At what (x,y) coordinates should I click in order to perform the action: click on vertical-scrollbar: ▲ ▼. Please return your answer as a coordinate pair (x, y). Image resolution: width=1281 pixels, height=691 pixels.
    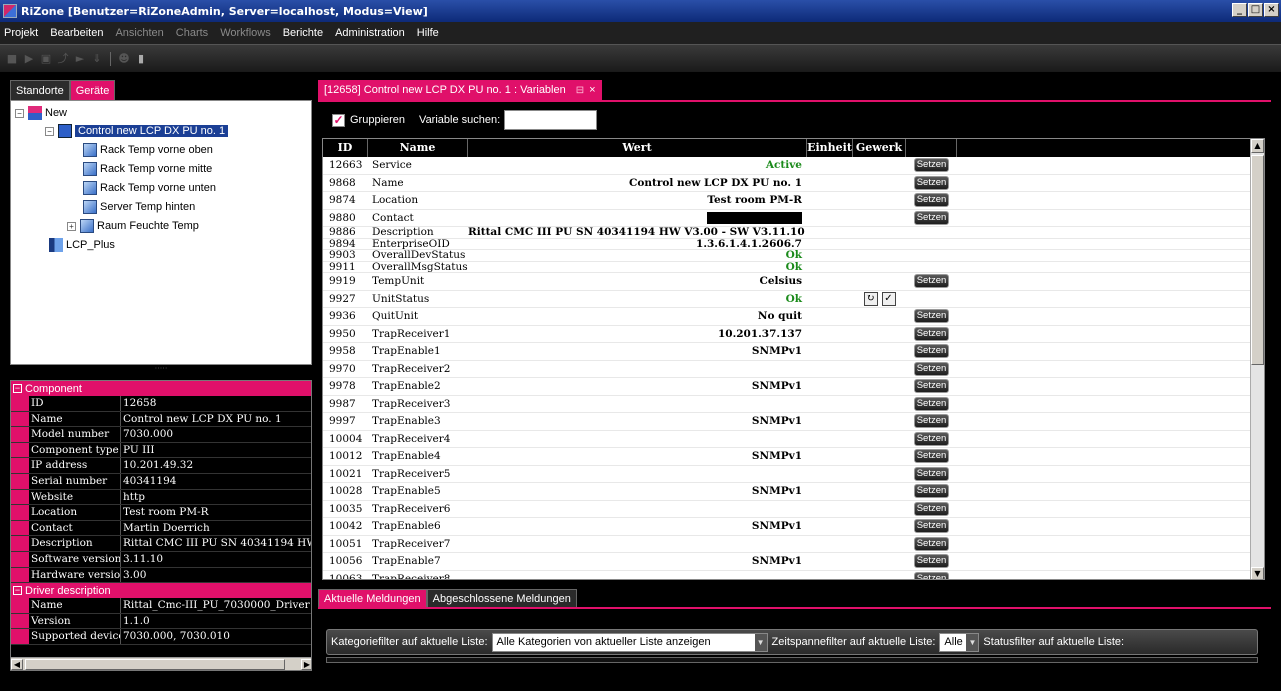
    Looking at the image, I should click on (1257, 359).